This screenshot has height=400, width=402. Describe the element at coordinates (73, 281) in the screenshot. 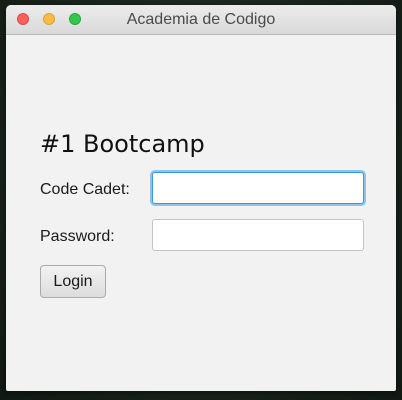

I see `login-button: Login` at that location.